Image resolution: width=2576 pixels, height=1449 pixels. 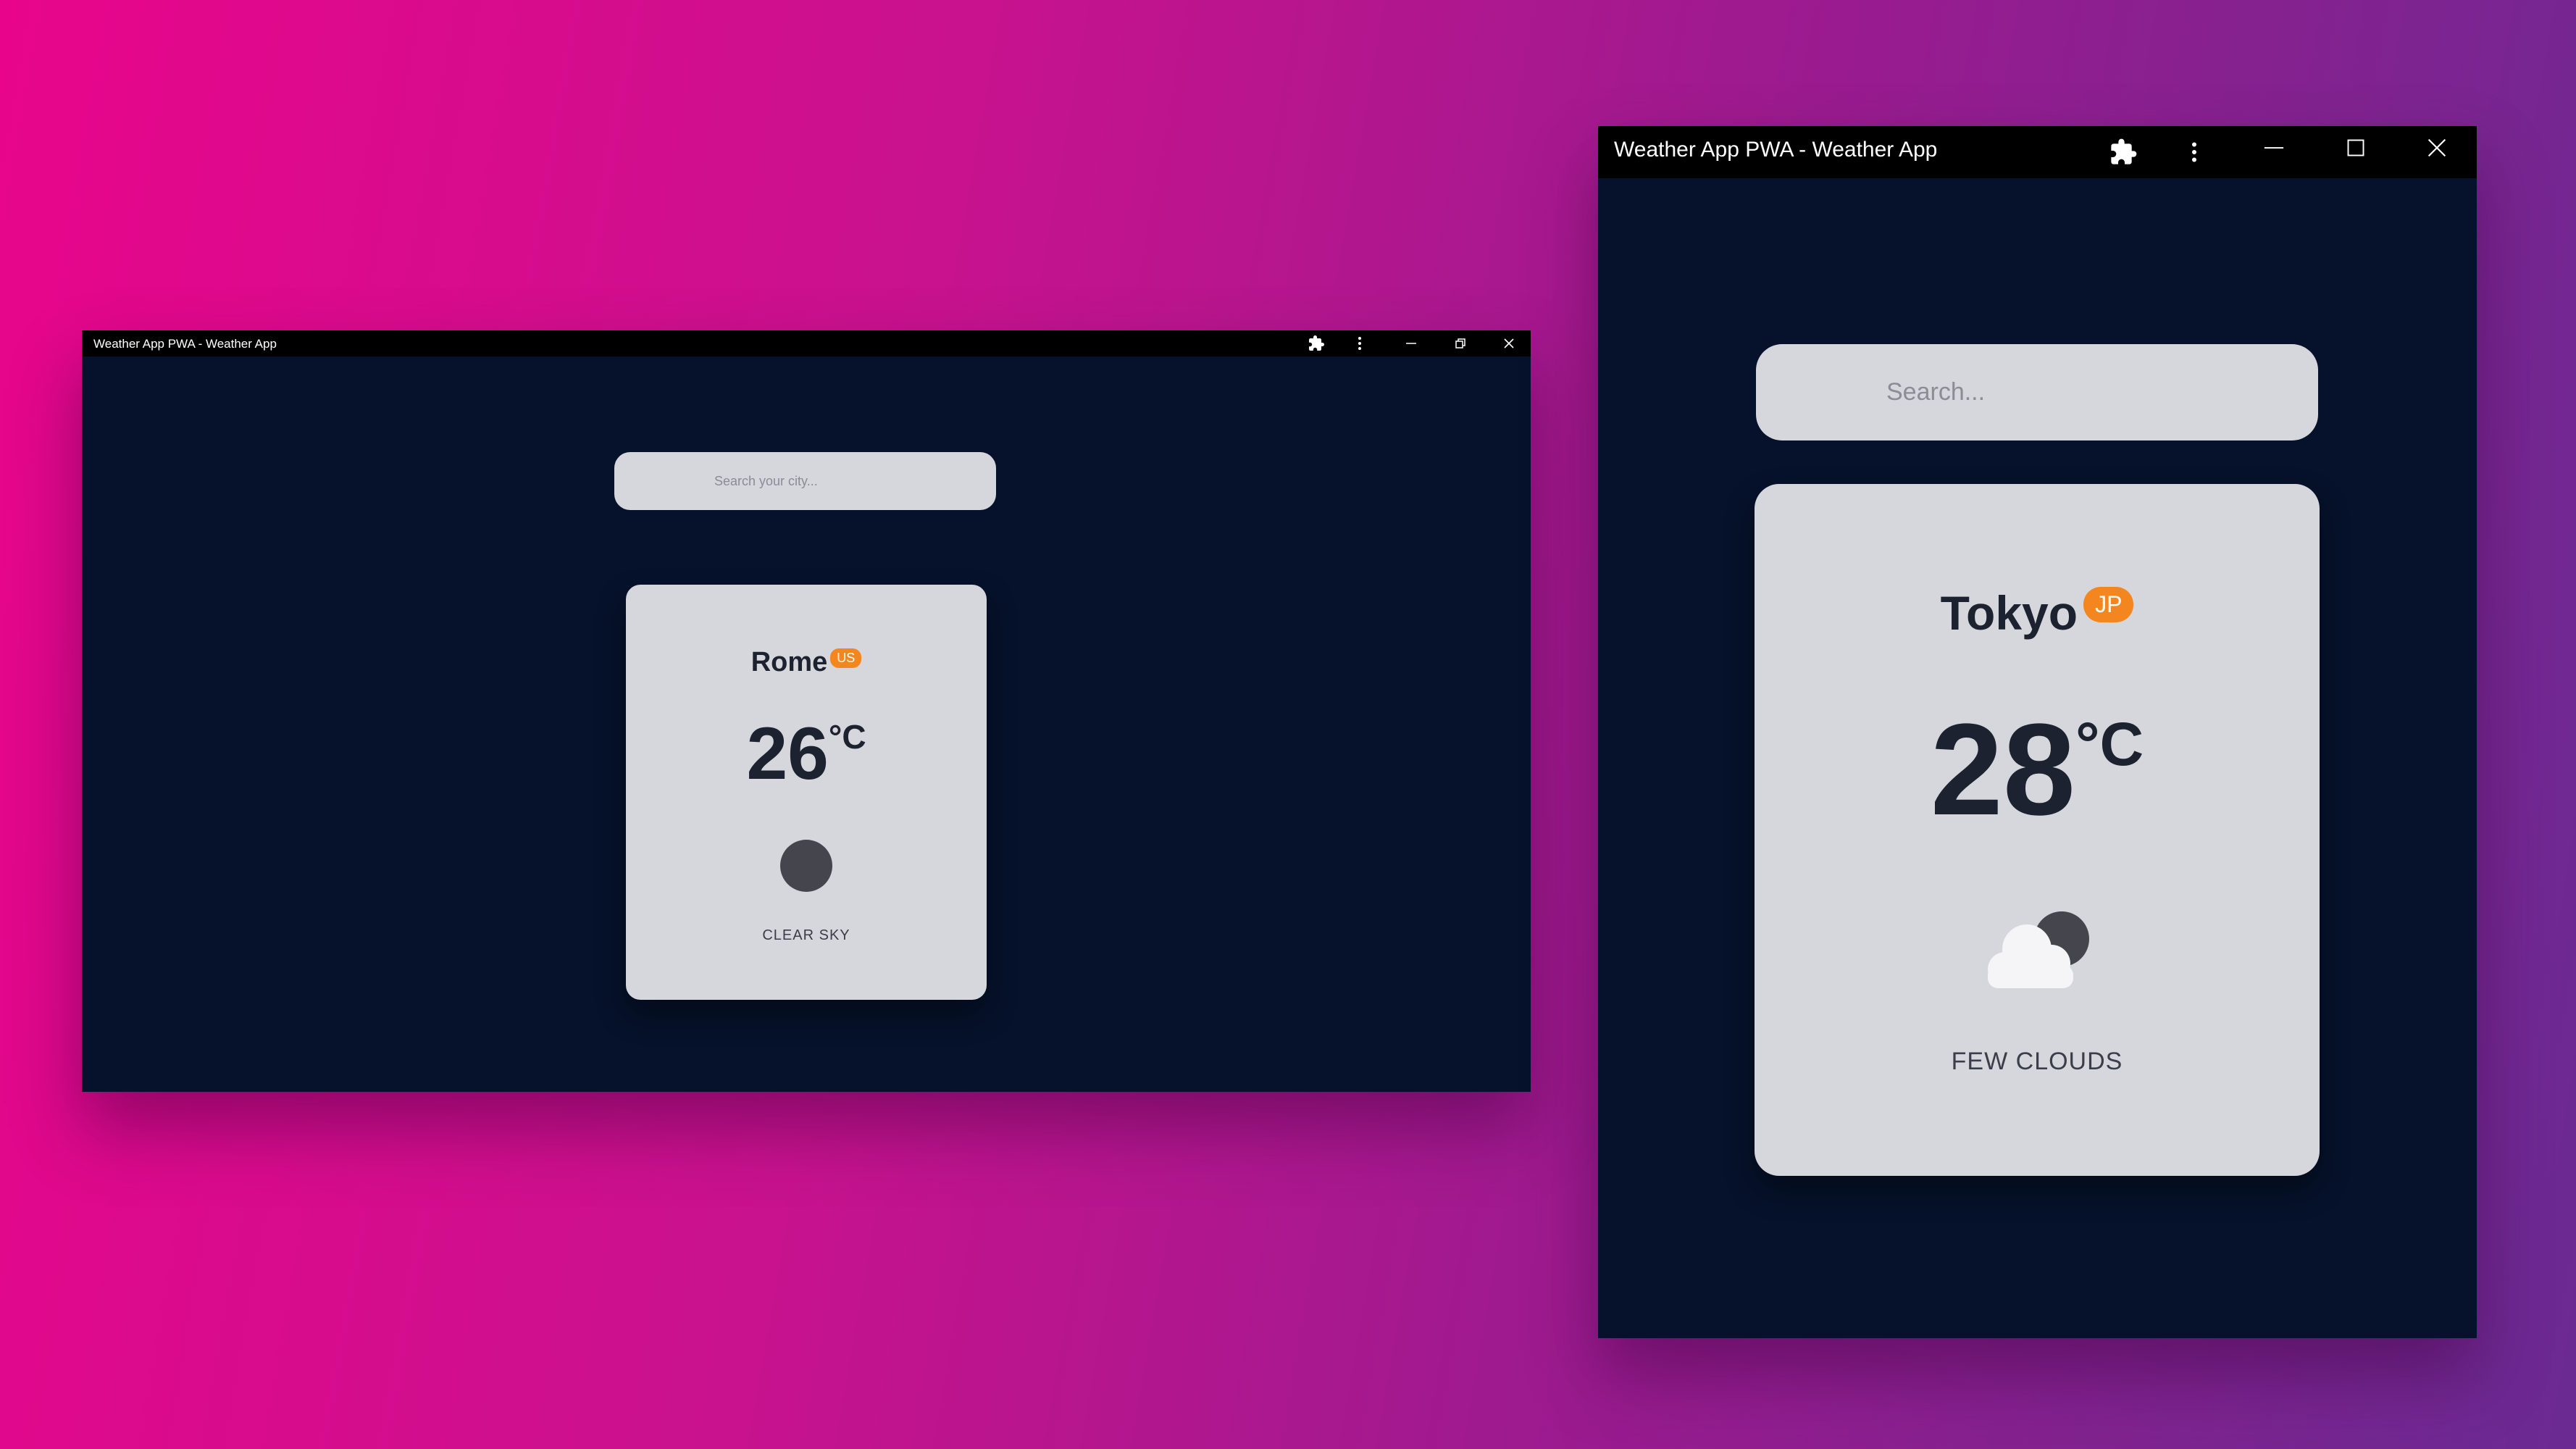 I want to click on city-name: Rome, so click(x=789, y=662).